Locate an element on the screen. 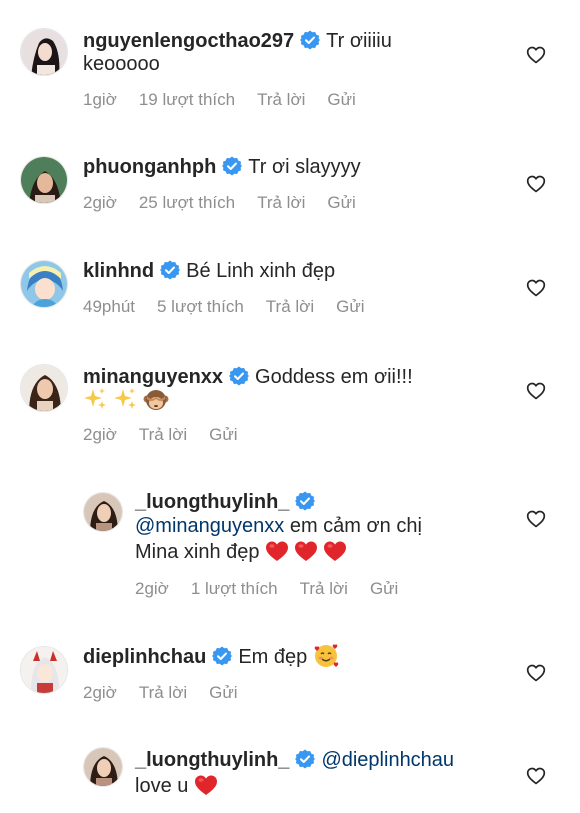 This screenshot has width=580, height=813. comment-meta: 2giờ 1 lượt thích Trả lời Gửi is located at coordinates (277, 589).